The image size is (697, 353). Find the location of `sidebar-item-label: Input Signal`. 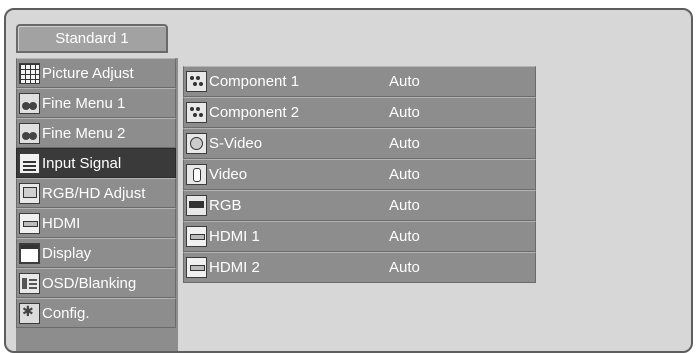

sidebar-item-label: Input Signal is located at coordinates (82, 163).